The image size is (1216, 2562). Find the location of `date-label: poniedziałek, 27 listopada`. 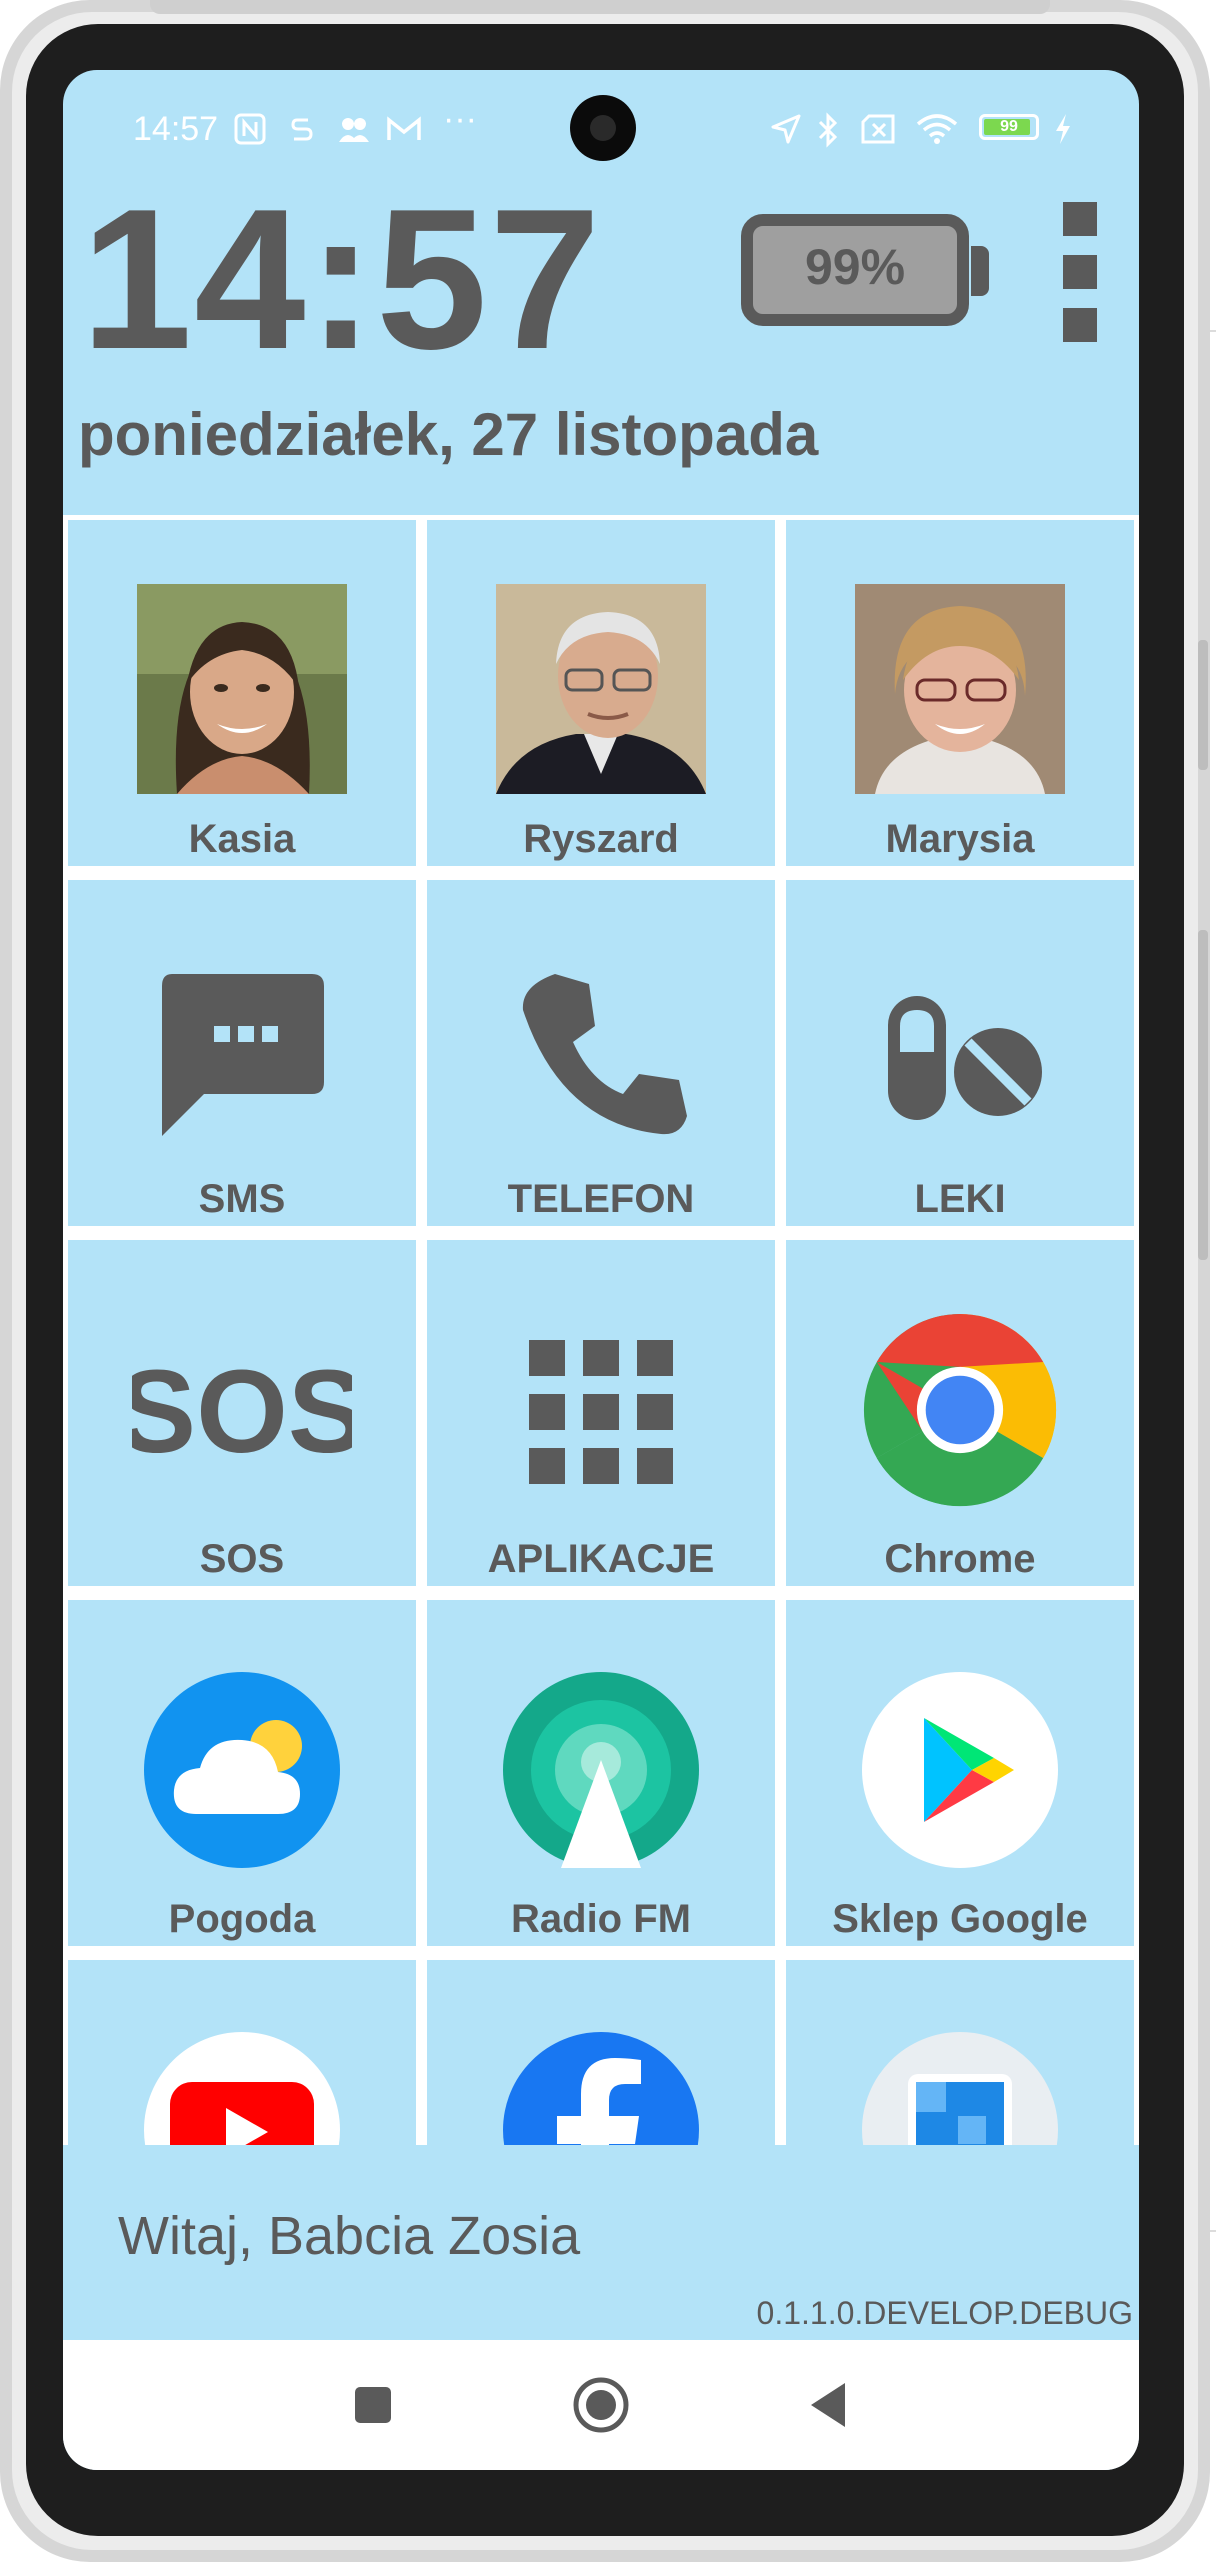

date-label: poniedziałek, 27 listopada is located at coordinates (448, 434).